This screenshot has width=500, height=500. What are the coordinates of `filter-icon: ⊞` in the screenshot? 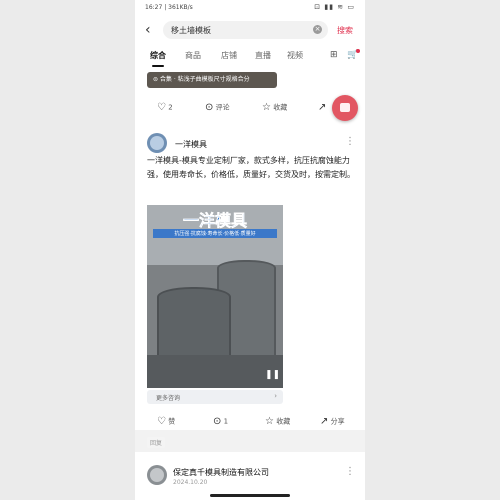 It's located at (334, 55).